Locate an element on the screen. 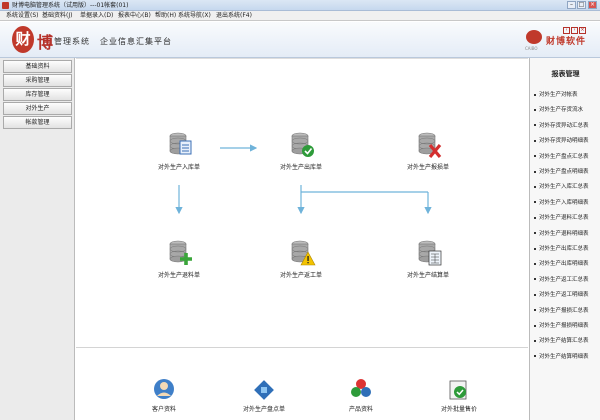  app-icon is located at coordinates (5, 5).